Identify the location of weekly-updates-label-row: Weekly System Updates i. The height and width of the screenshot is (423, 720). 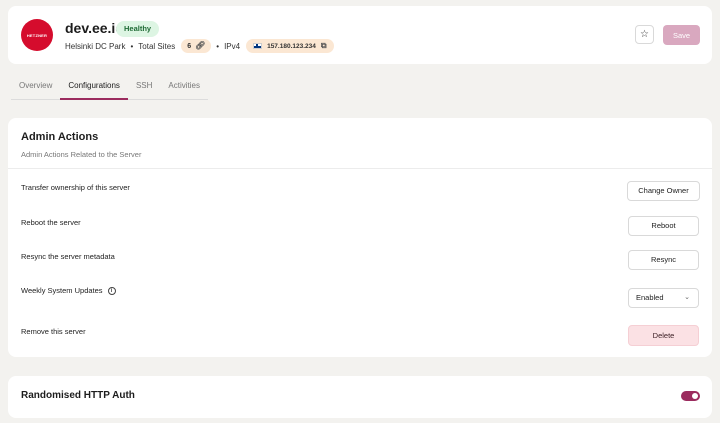
(68, 291).